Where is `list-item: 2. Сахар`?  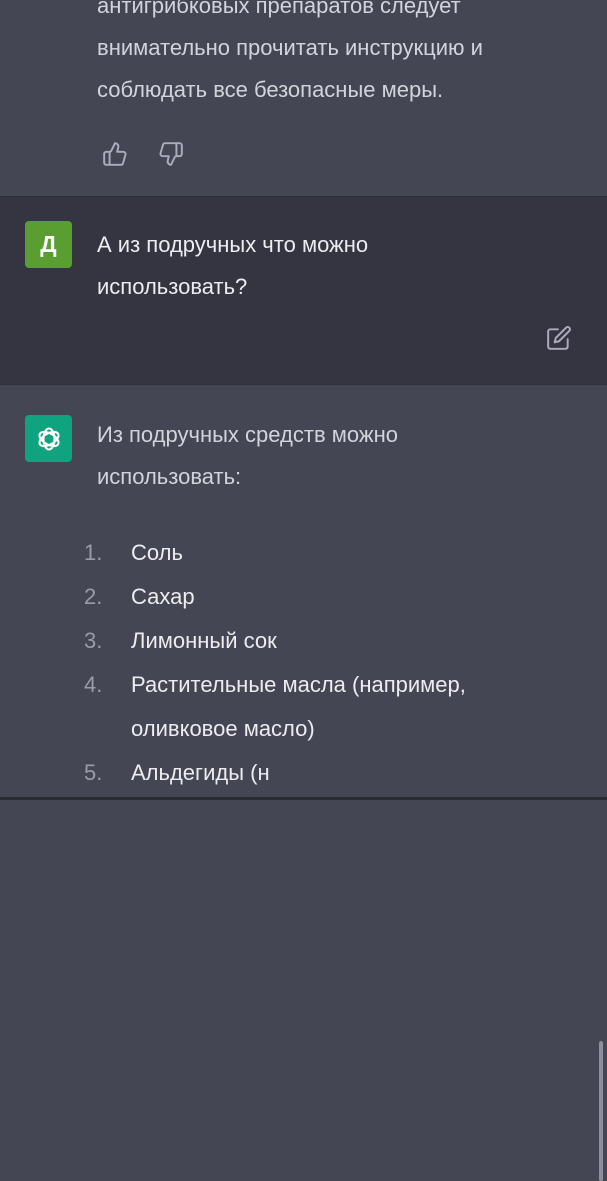 list-item: 2. Сахар is located at coordinates (324, 597).